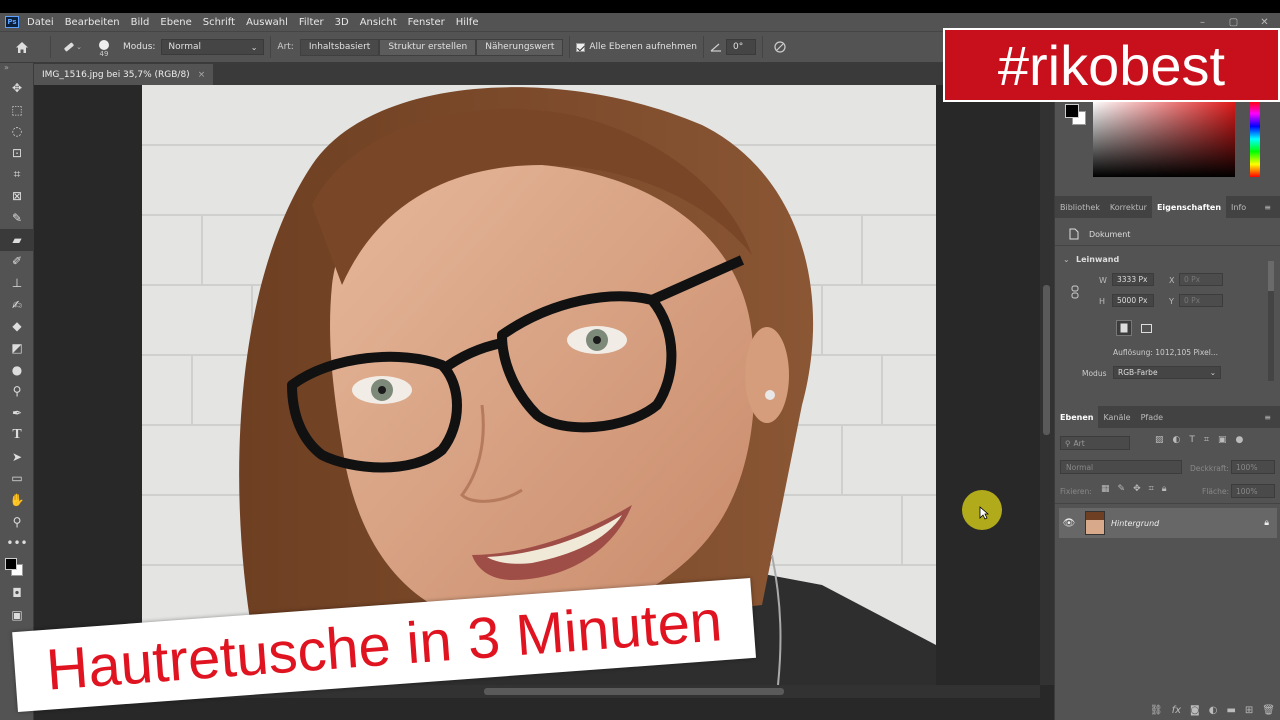  Describe the element at coordinates (1133, 279) in the screenshot. I see `width-input: 3333 Px` at that location.